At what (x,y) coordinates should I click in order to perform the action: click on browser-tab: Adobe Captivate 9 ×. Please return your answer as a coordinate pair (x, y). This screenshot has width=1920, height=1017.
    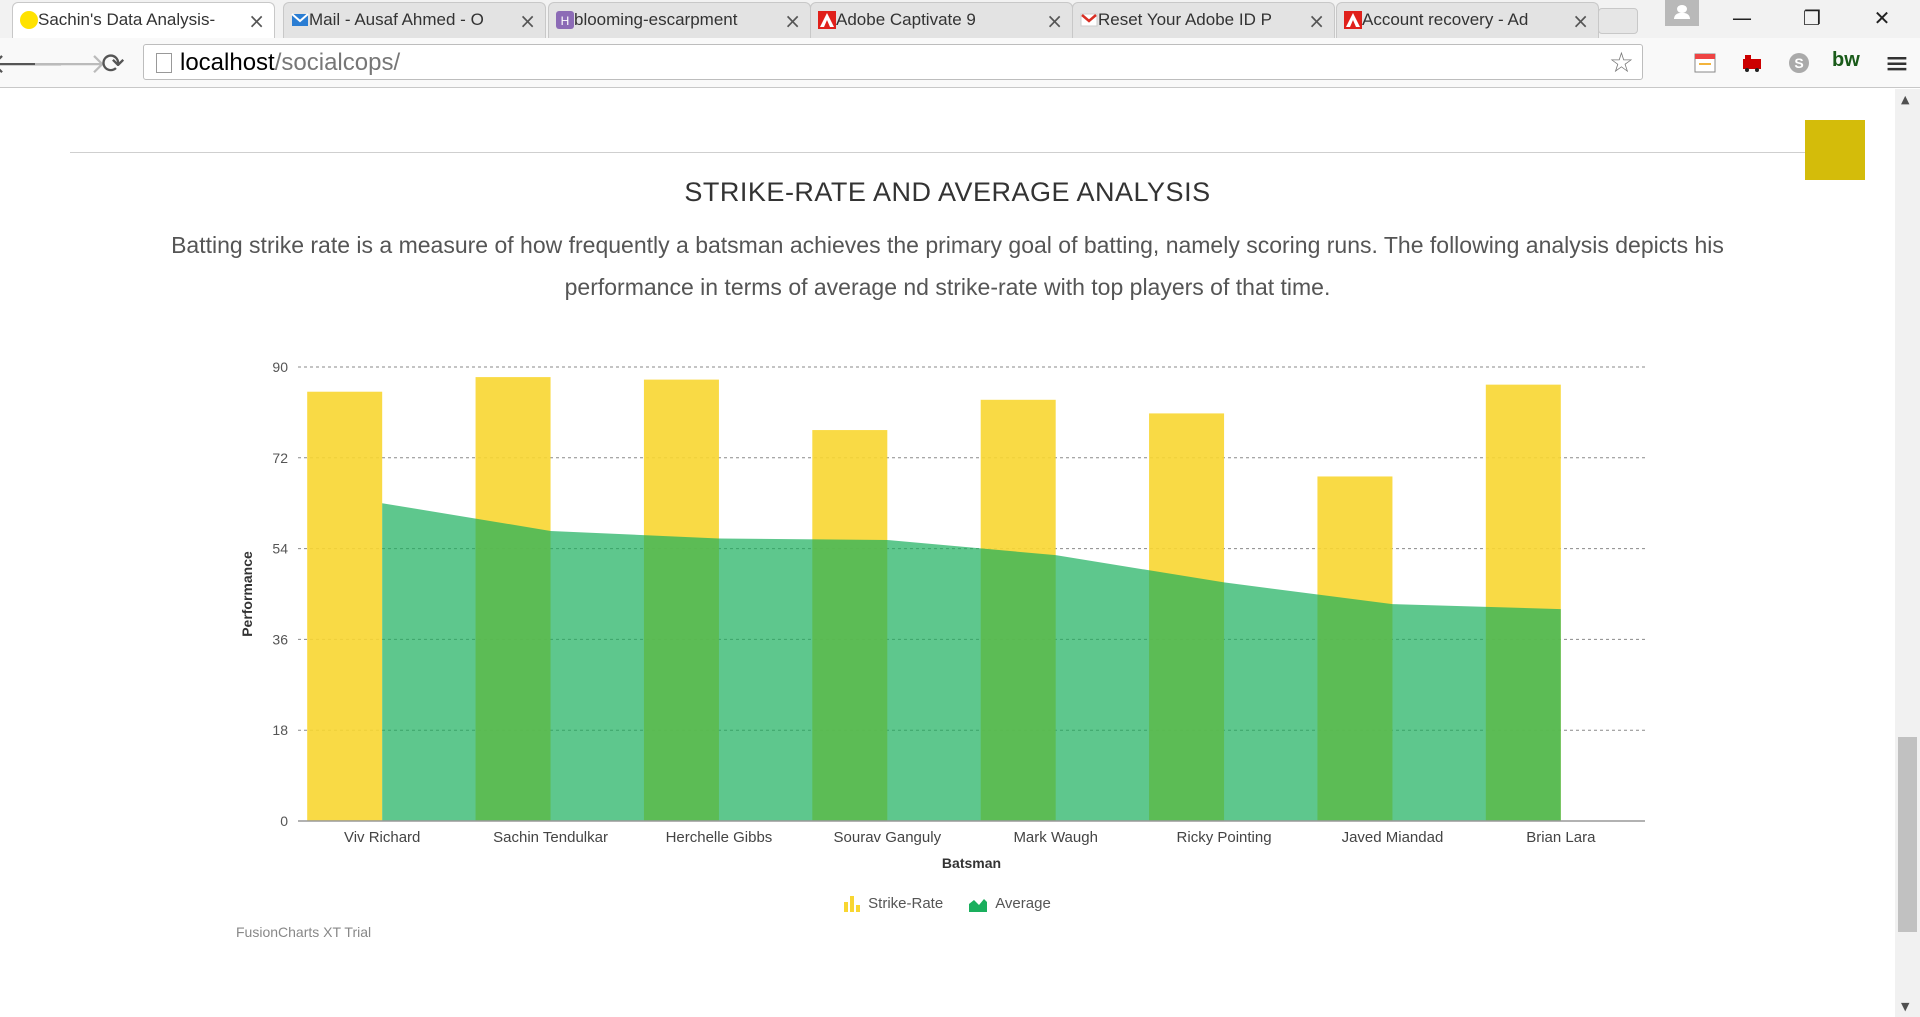
    Looking at the image, I should click on (941, 20).